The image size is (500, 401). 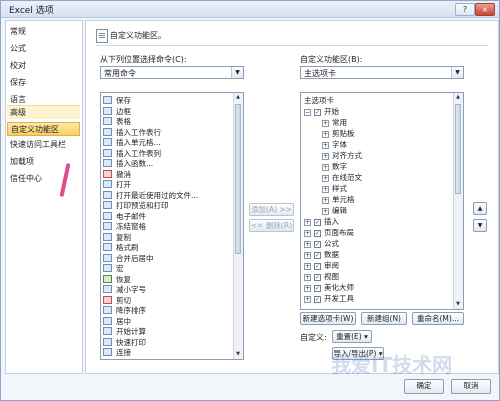 What do you see at coordinates (43, 129) in the screenshot?
I see `sidebar-item-customize-ribbon: 自定义功能区` at bounding box center [43, 129].